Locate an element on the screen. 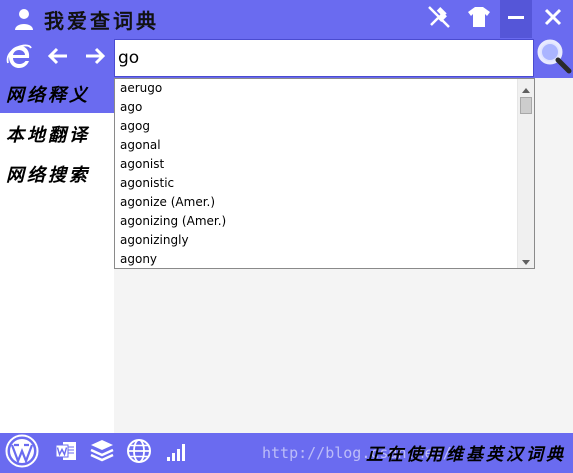 This screenshot has height=473, width=573. pin-icon is located at coordinates (439, 19).